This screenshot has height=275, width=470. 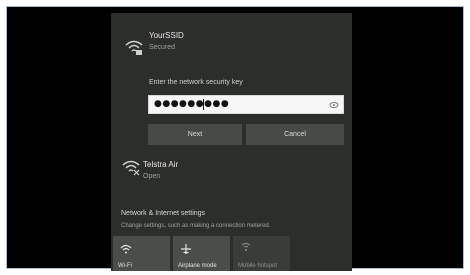 I want to click on text-caret, so click(x=203, y=104).